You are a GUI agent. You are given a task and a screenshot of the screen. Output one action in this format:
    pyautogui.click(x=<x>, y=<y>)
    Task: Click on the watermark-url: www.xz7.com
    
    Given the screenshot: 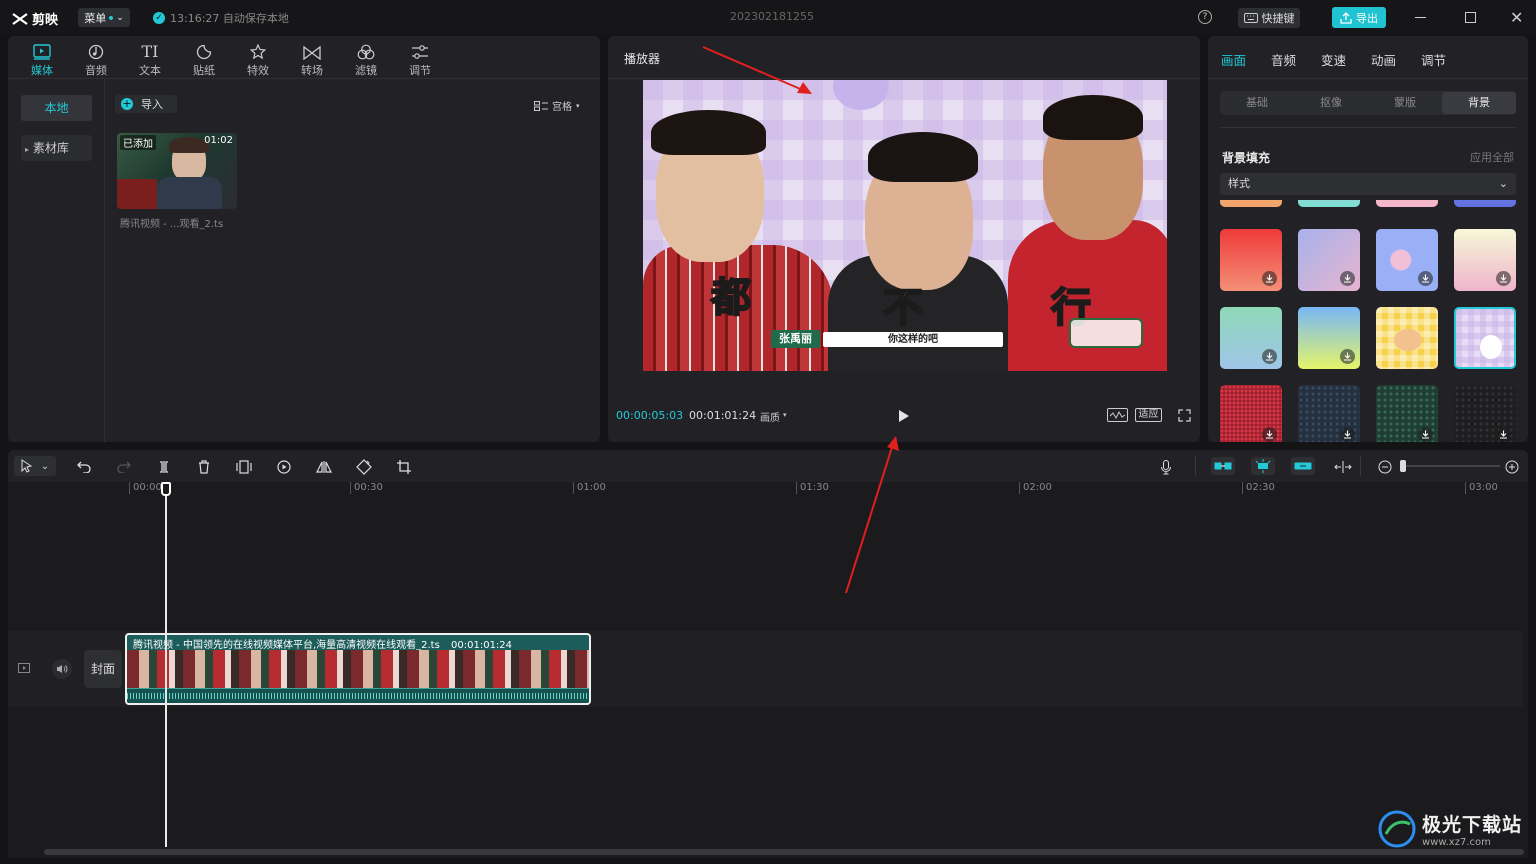 What is the action you would take?
    pyautogui.click(x=1456, y=842)
    